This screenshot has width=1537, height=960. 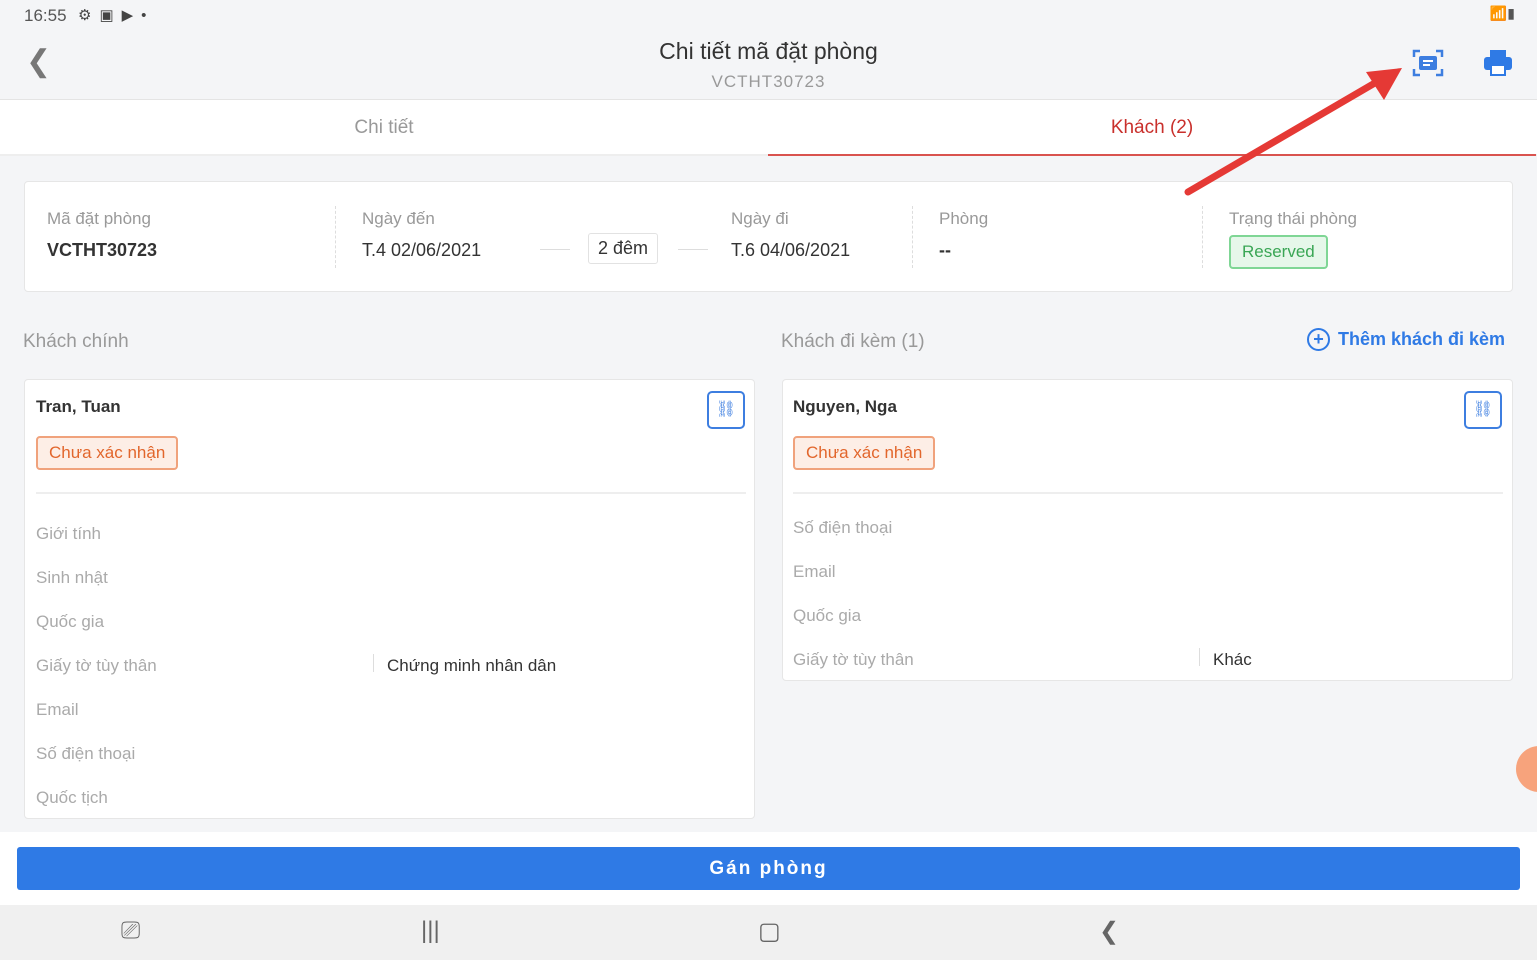 I want to click on field-label: Quốc tịch, so click(x=72, y=797).